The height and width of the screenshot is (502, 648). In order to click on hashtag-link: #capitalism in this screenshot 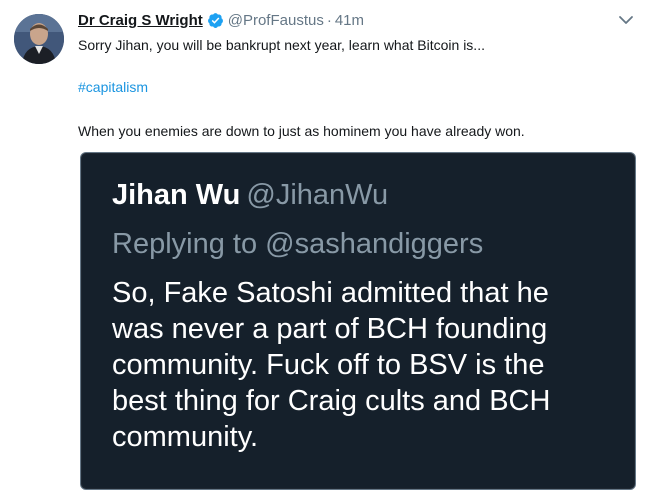, I will do `click(113, 87)`.